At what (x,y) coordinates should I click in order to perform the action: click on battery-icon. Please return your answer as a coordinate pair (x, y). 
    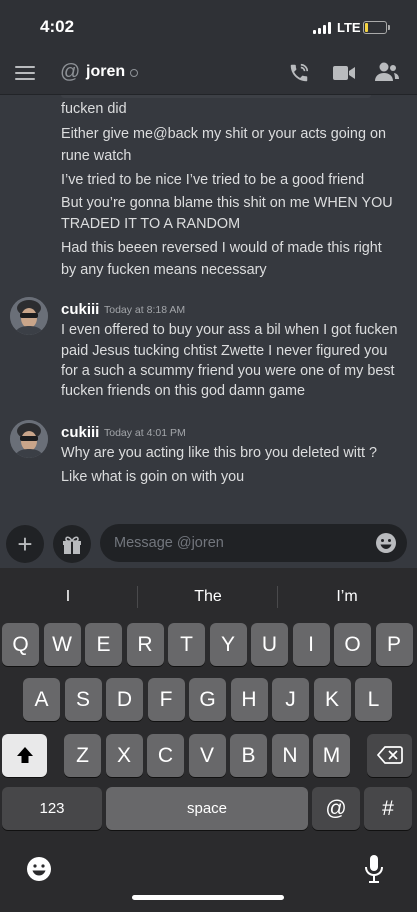
    Looking at the image, I should click on (376, 27).